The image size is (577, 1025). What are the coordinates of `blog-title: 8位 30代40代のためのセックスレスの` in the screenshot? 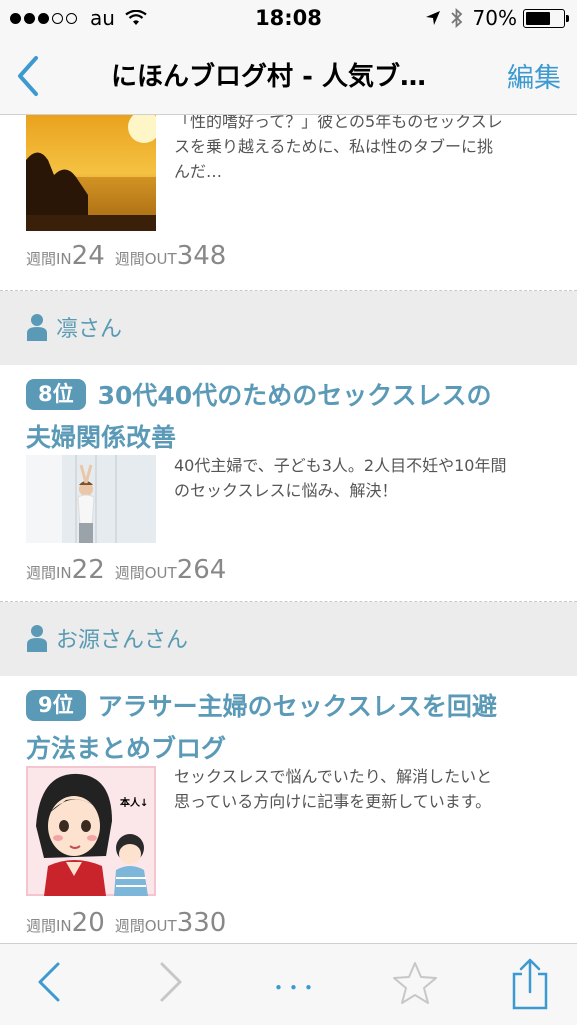 It's located at (258, 396).